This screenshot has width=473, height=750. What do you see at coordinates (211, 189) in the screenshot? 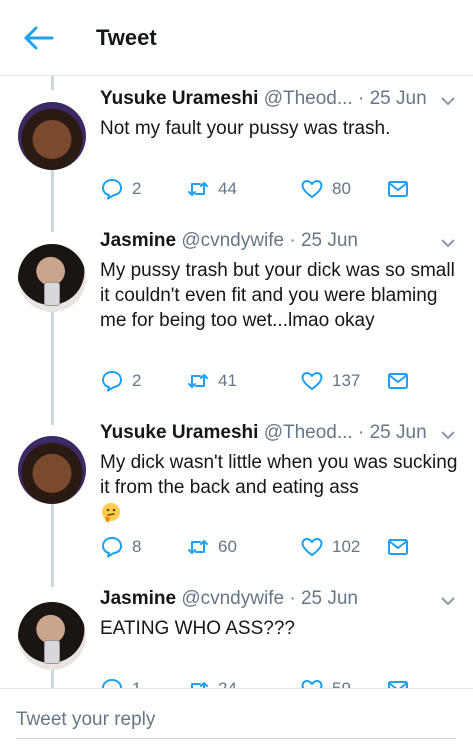
I see `retweet-button: 44` at bounding box center [211, 189].